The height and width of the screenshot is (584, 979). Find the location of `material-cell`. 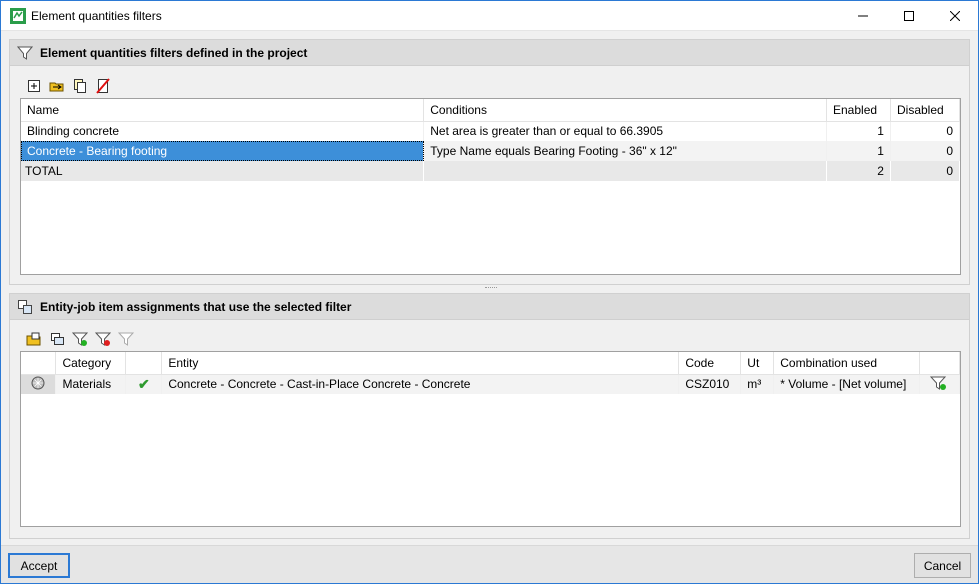

material-cell is located at coordinates (39, 384).